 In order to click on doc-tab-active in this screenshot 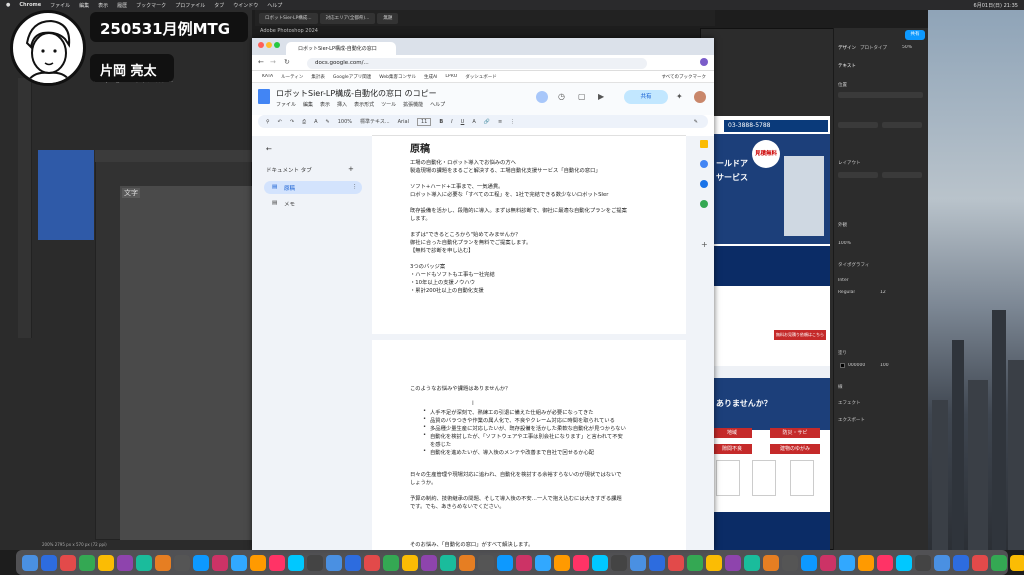, I will do `click(313, 187)`.